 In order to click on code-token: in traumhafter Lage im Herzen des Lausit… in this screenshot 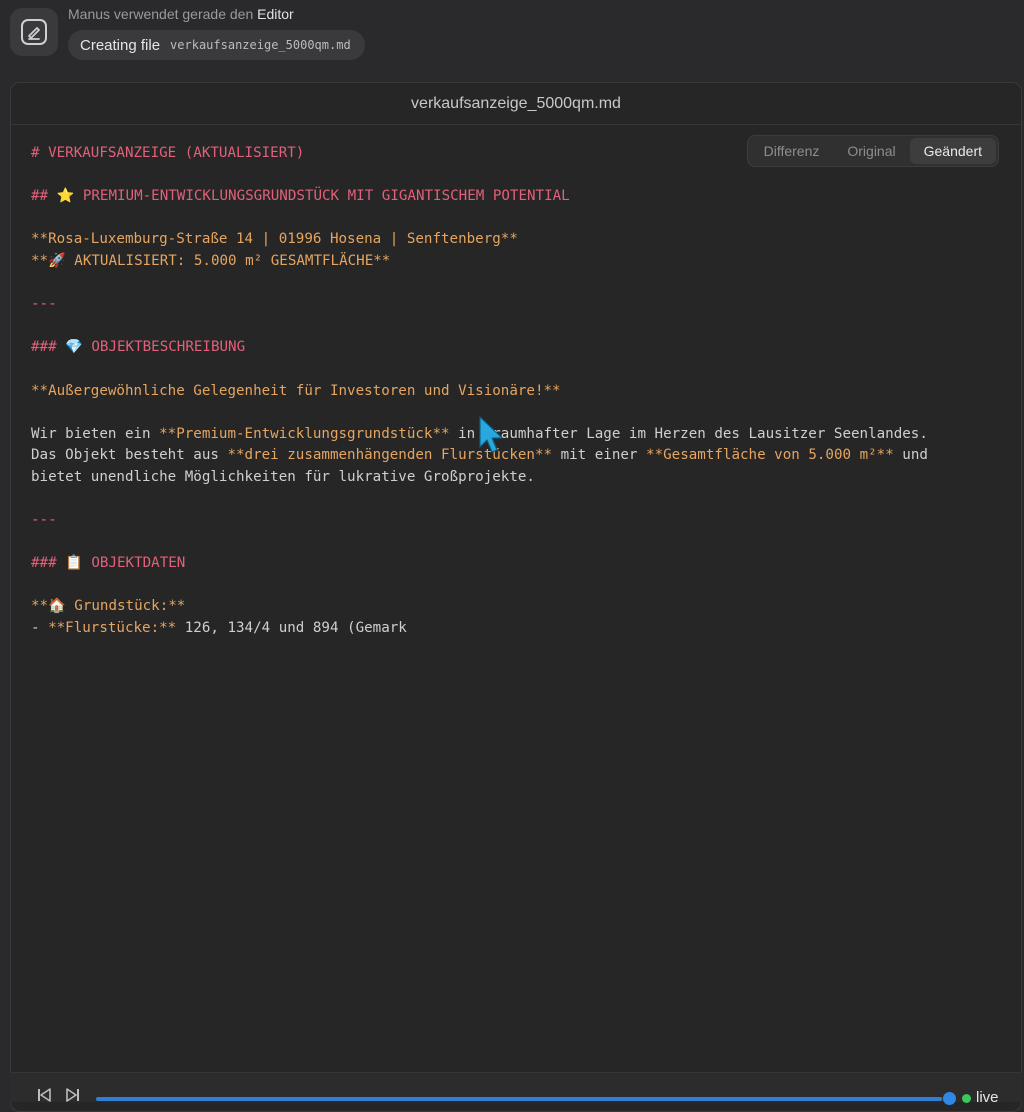, I will do `click(688, 433)`.